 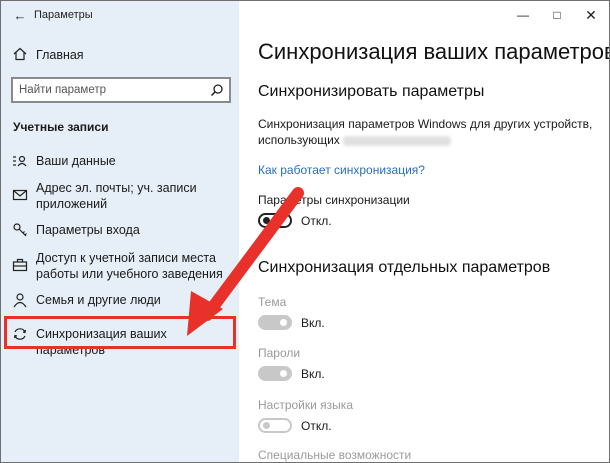 I want to click on accessibility-label: Специальные возможности, so click(x=335, y=455).